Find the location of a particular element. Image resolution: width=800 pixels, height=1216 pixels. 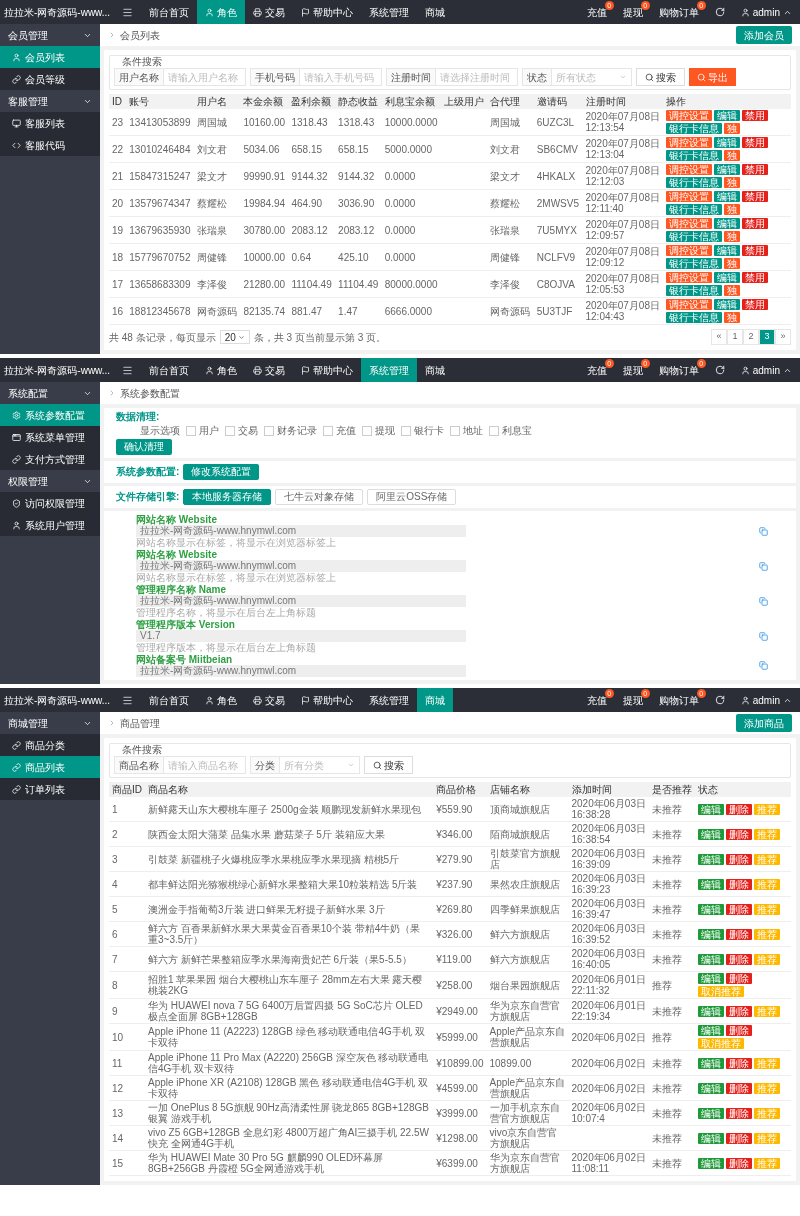

sidebar-item: 商品列表 is located at coordinates (50, 767).